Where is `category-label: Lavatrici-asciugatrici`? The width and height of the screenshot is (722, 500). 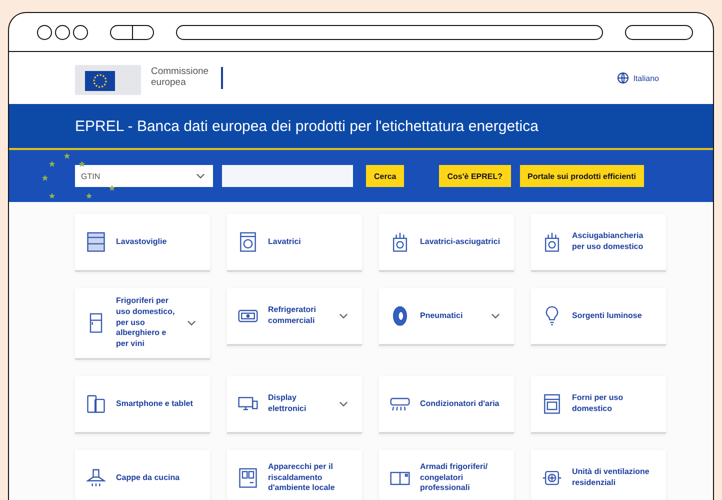 category-label: Lavatrici-asciugatrici is located at coordinates (462, 242).